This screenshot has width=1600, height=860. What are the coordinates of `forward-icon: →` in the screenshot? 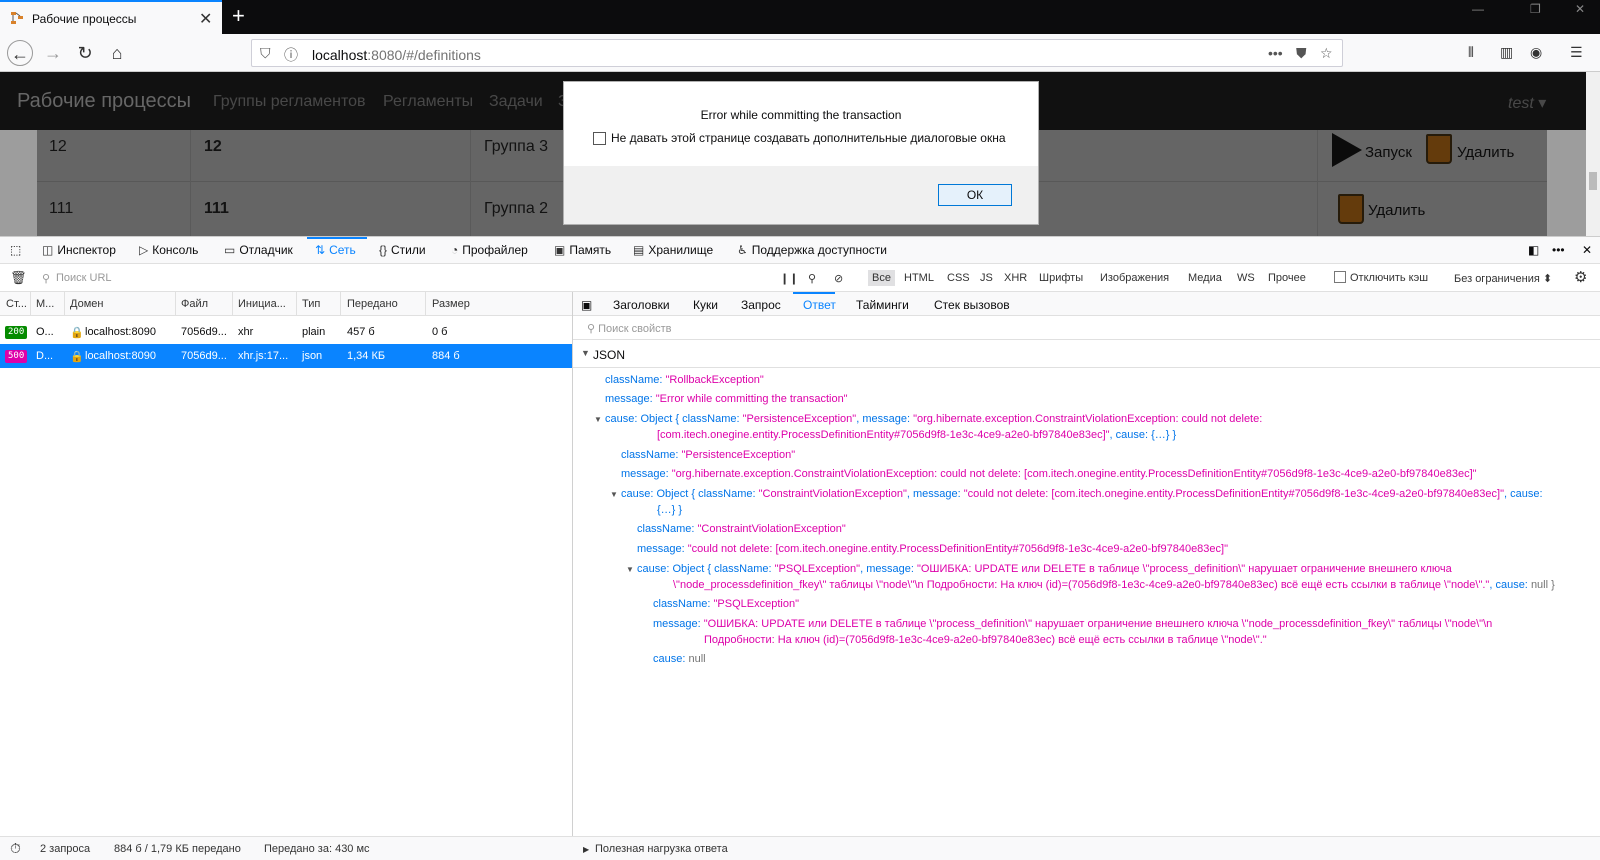 It's located at (53, 53).